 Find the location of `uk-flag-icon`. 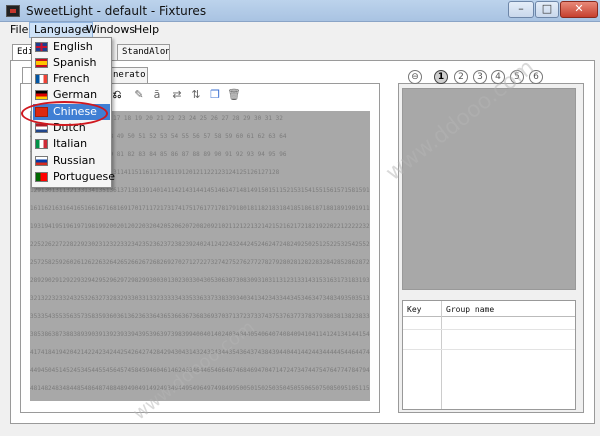

uk-flag-icon is located at coordinates (41, 47).